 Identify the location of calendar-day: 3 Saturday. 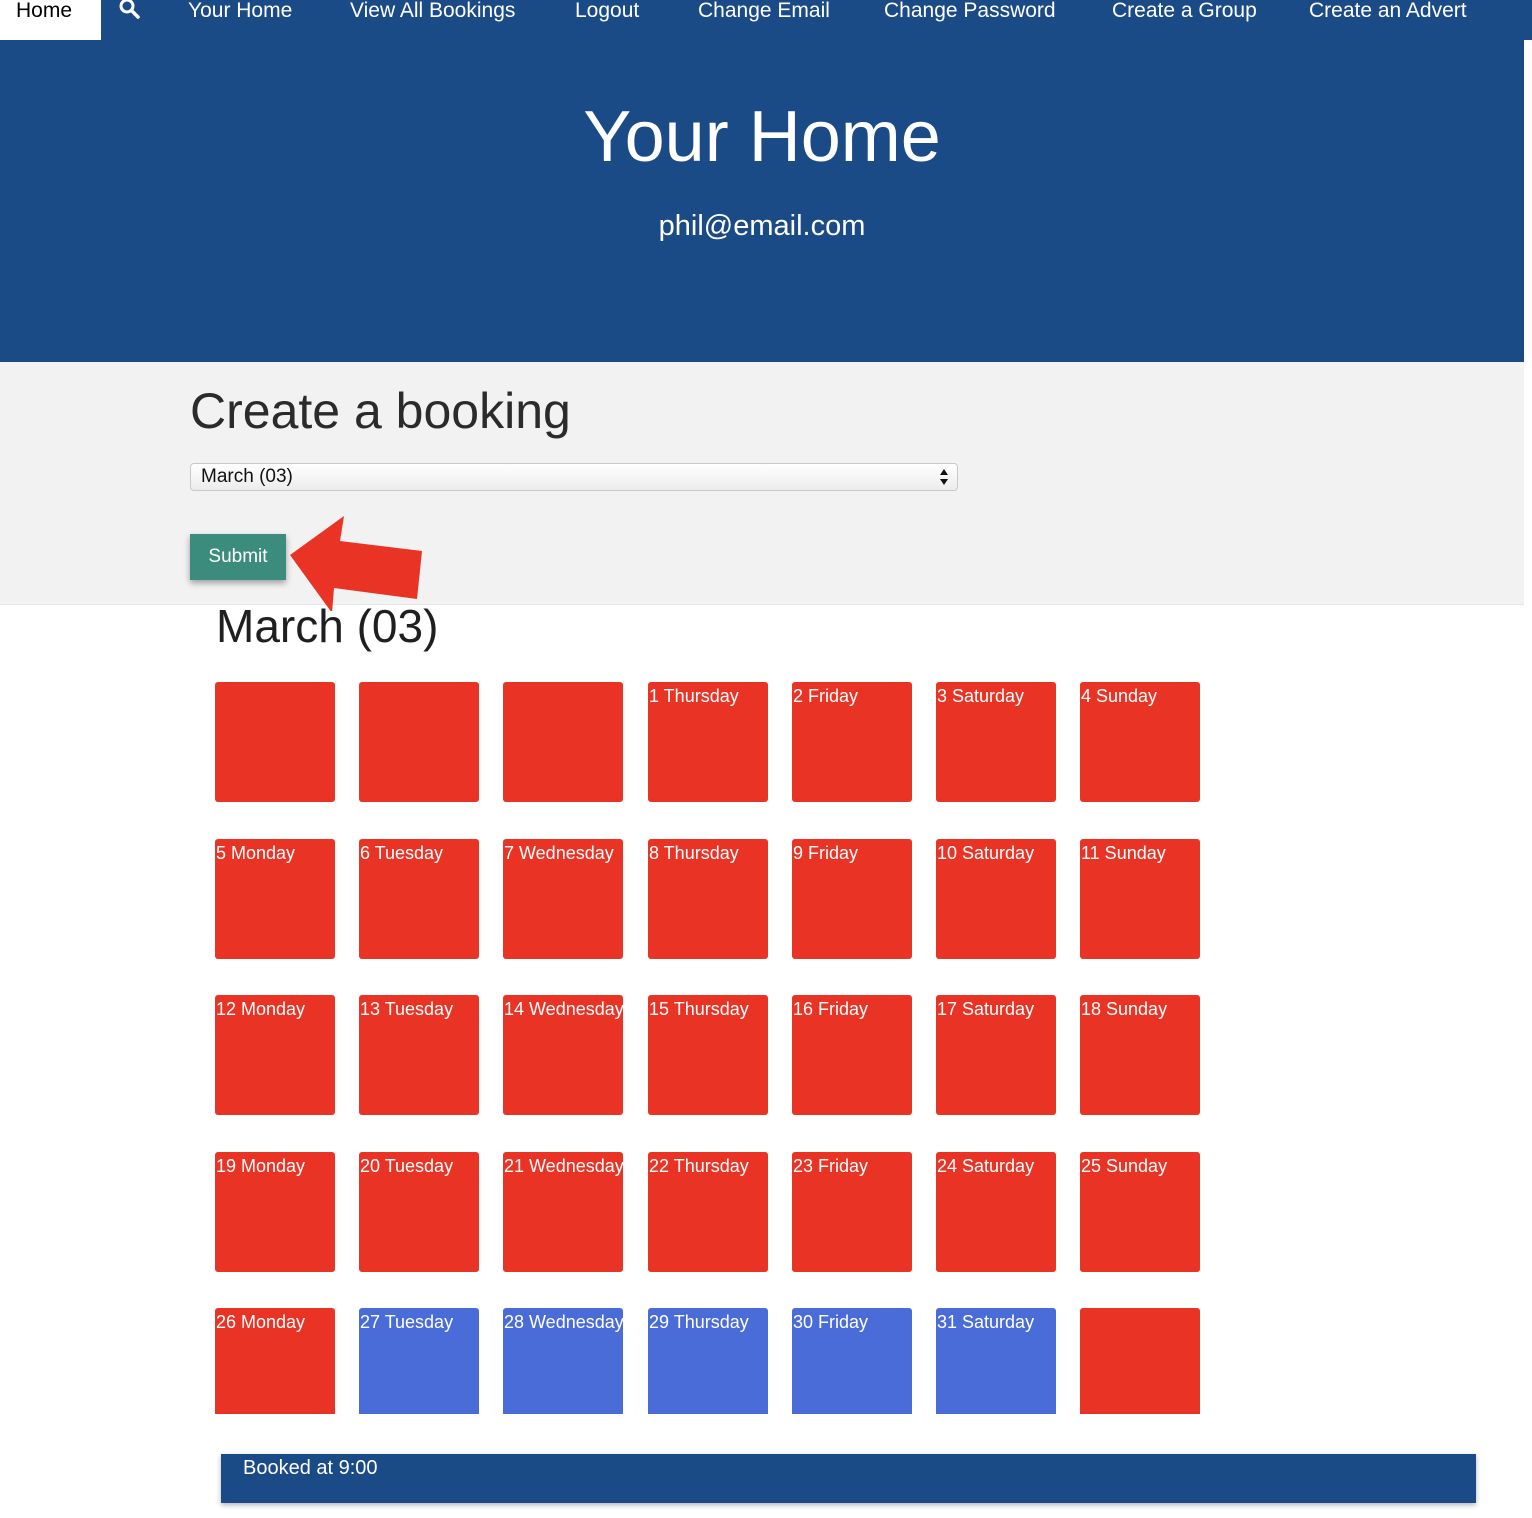
(996, 742).